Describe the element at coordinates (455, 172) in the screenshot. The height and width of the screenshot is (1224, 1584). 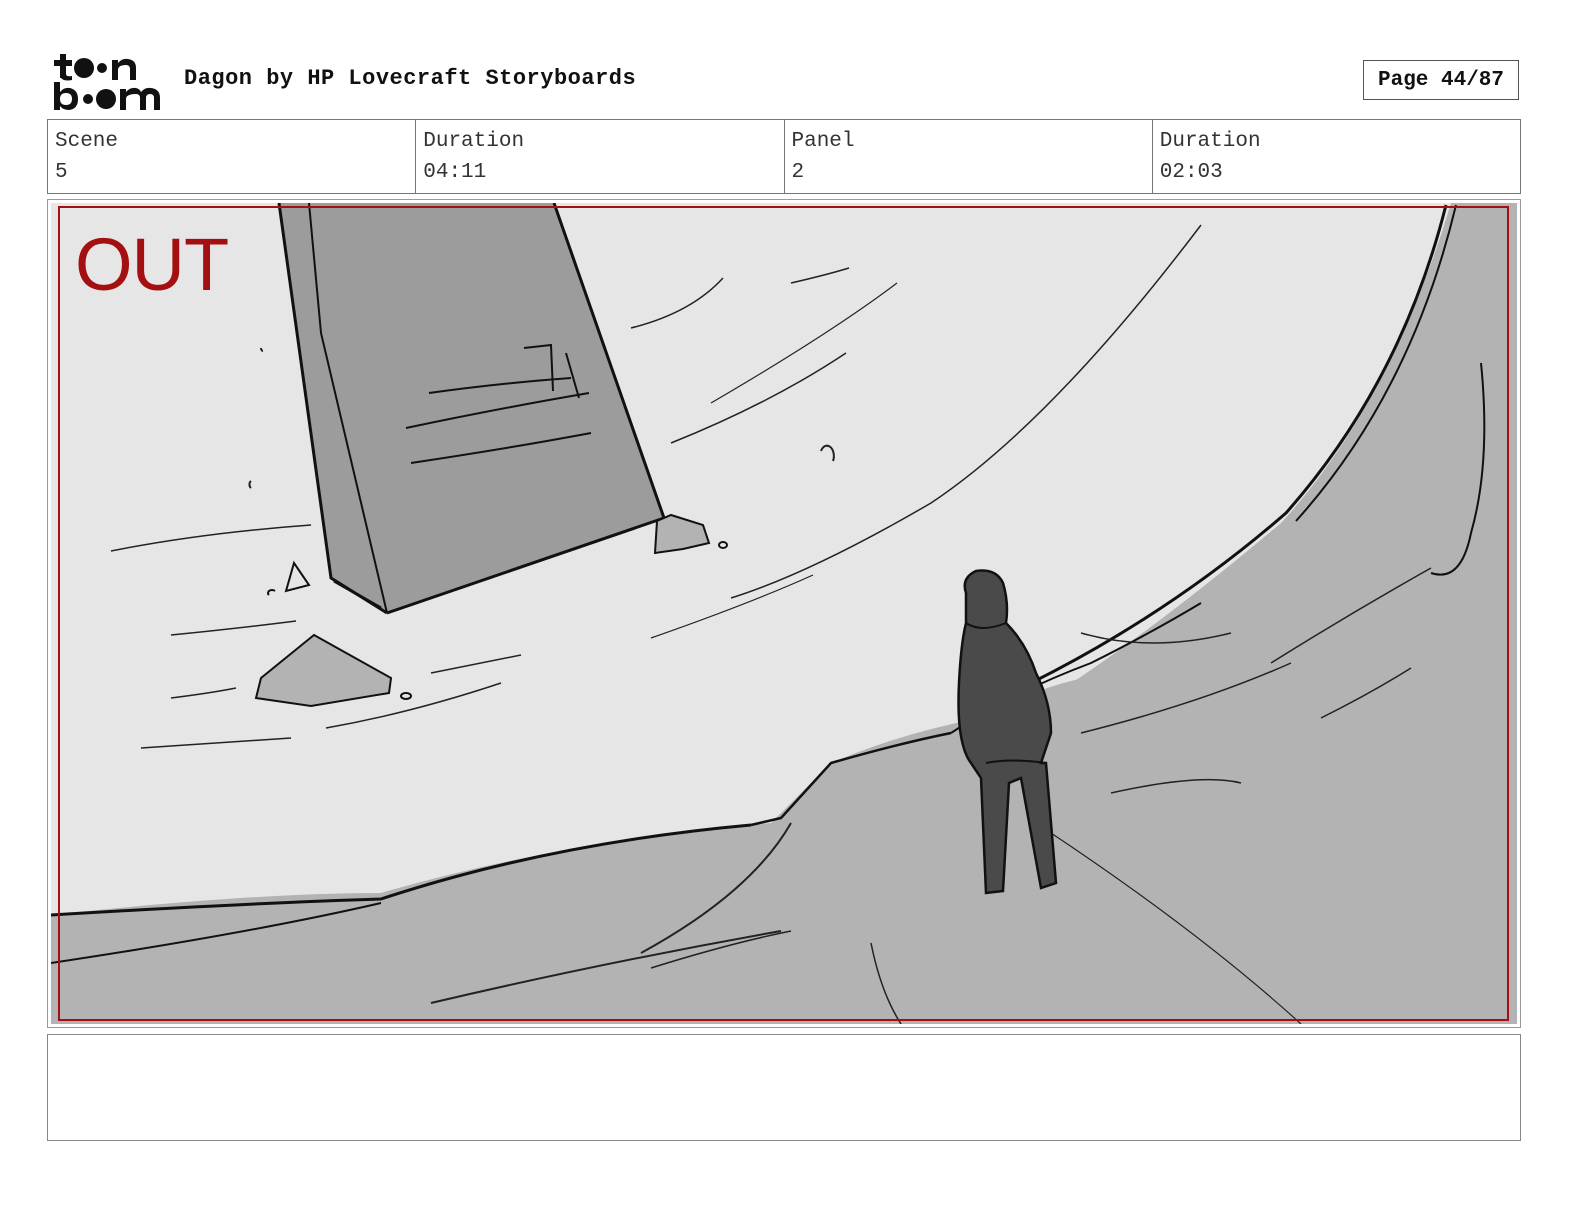
I see `scene-duration-value: 04:11` at that location.